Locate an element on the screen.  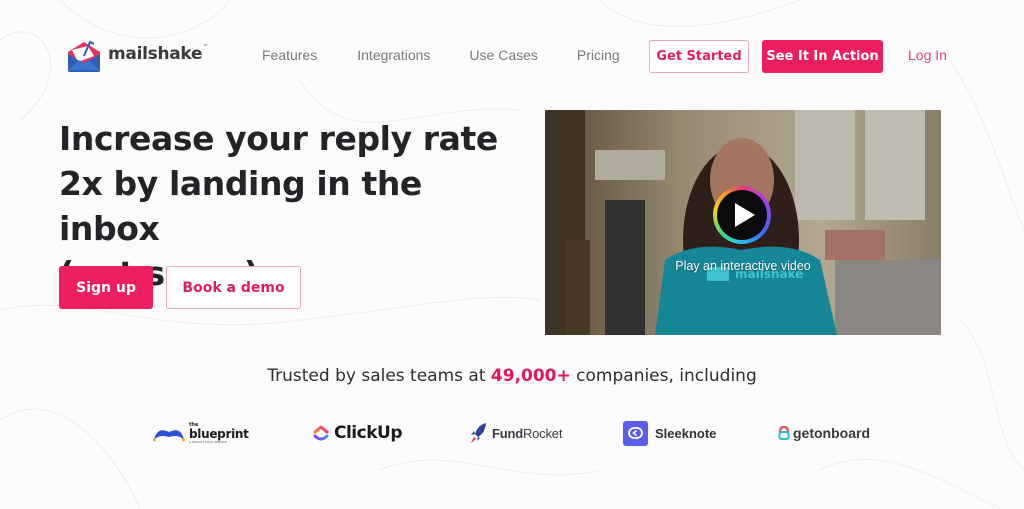
clickup-icon is located at coordinates (321, 433).